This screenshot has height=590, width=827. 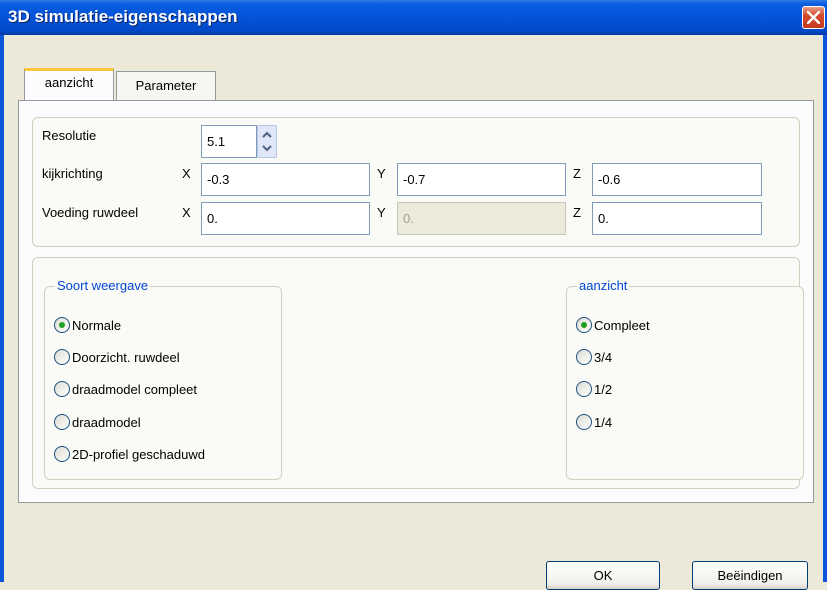 What do you see at coordinates (603, 422) in the screenshot?
I see `radio-1-4-label: 1/4` at bounding box center [603, 422].